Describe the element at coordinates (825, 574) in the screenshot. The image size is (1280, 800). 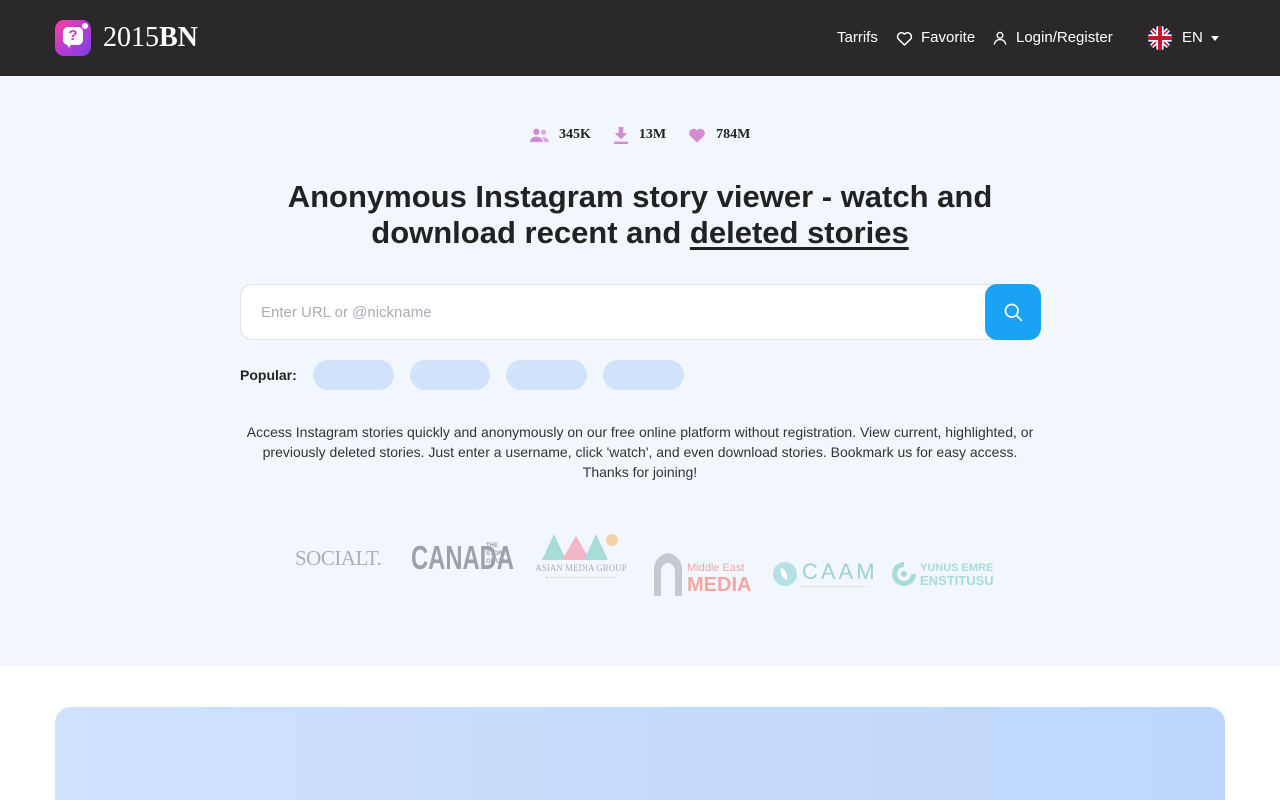
I see `caam-logo: CAAM` at that location.